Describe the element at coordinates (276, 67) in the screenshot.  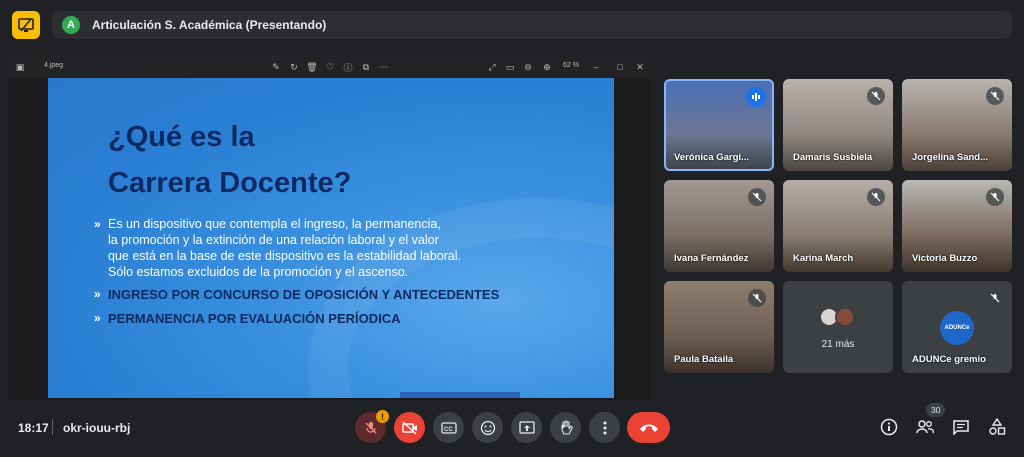
I see `edit-icon: ✎` at that location.